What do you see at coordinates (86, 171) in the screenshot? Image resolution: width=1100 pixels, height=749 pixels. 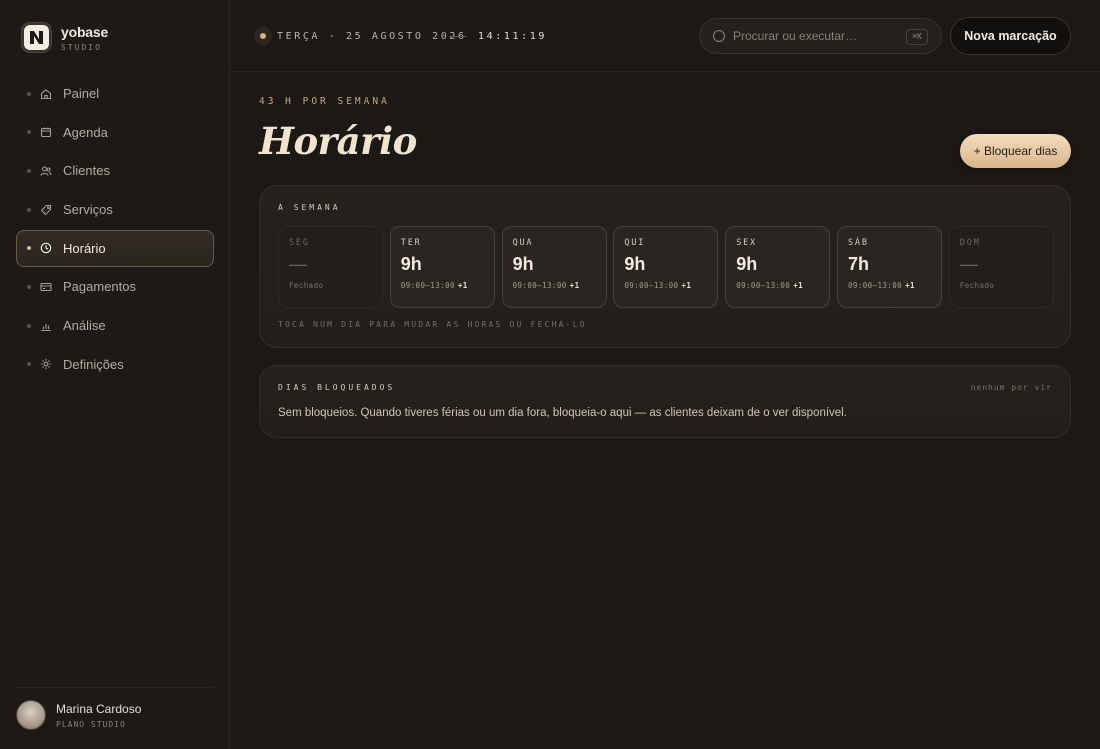 I see `sidebar-item-label: Clientes` at bounding box center [86, 171].